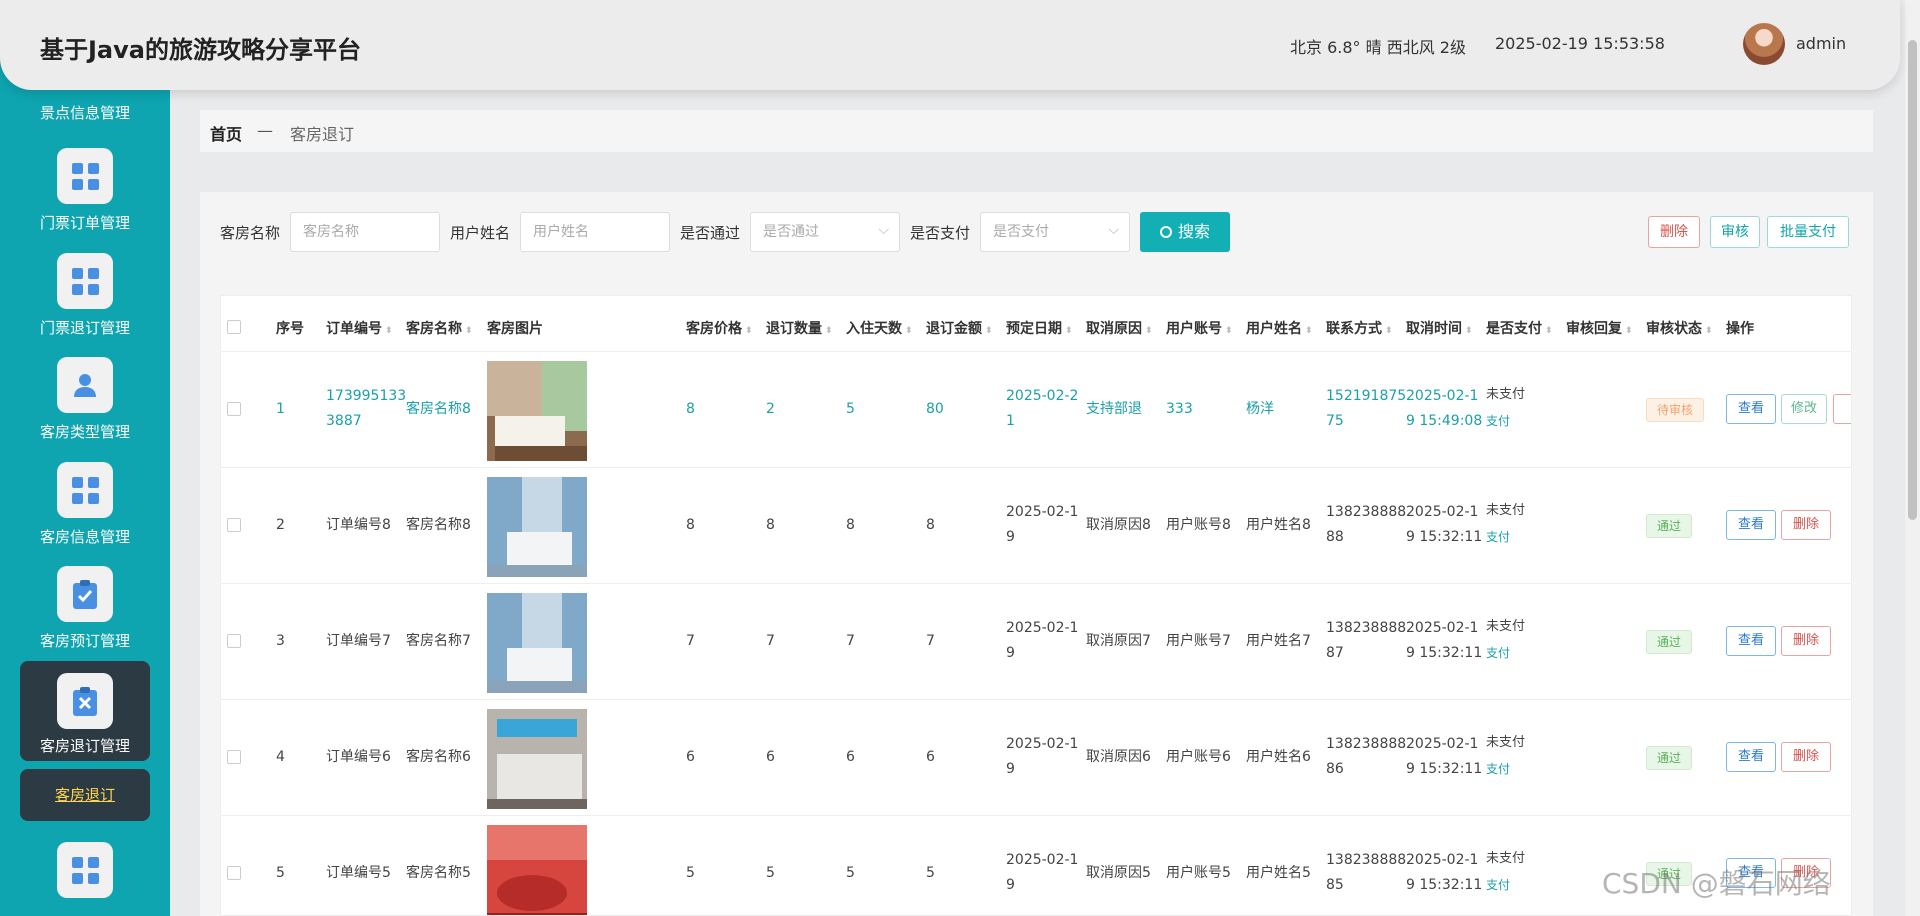 The height and width of the screenshot is (916, 1920). What do you see at coordinates (1118, 873) in the screenshot?
I see `cell-reason: 取消原因5` at bounding box center [1118, 873].